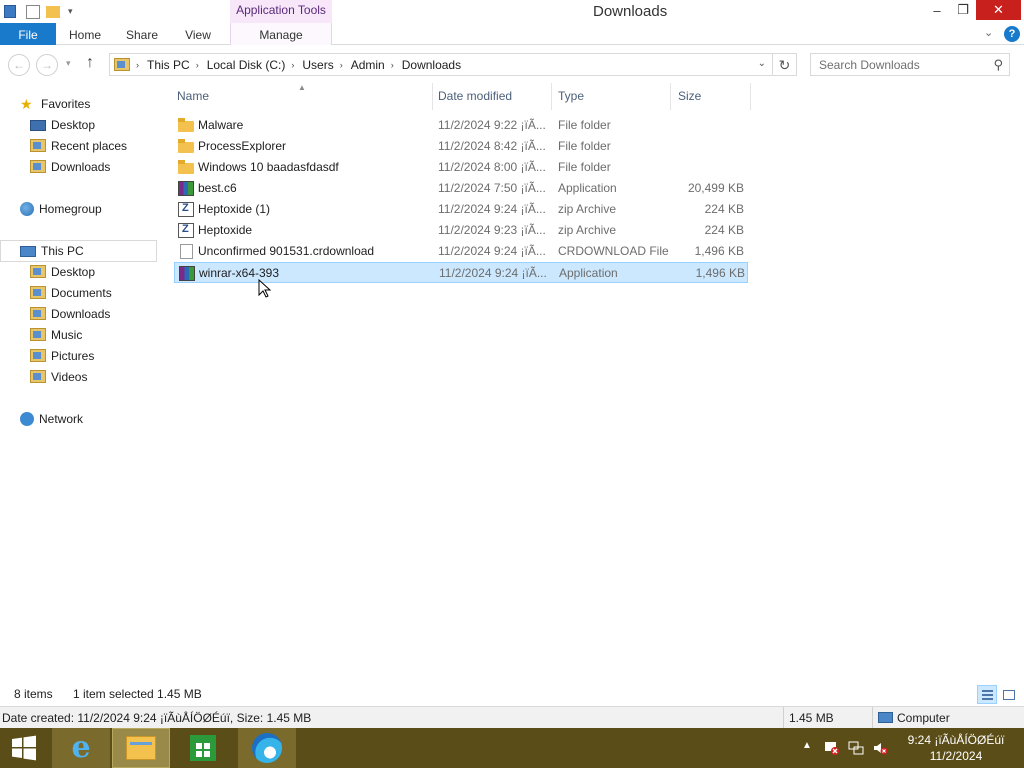 The width and height of the screenshot is (1024, 768). Describe the element at coordinates (317, 65) in the screenshot. I see `breadcrumb-users: Users` at that location.